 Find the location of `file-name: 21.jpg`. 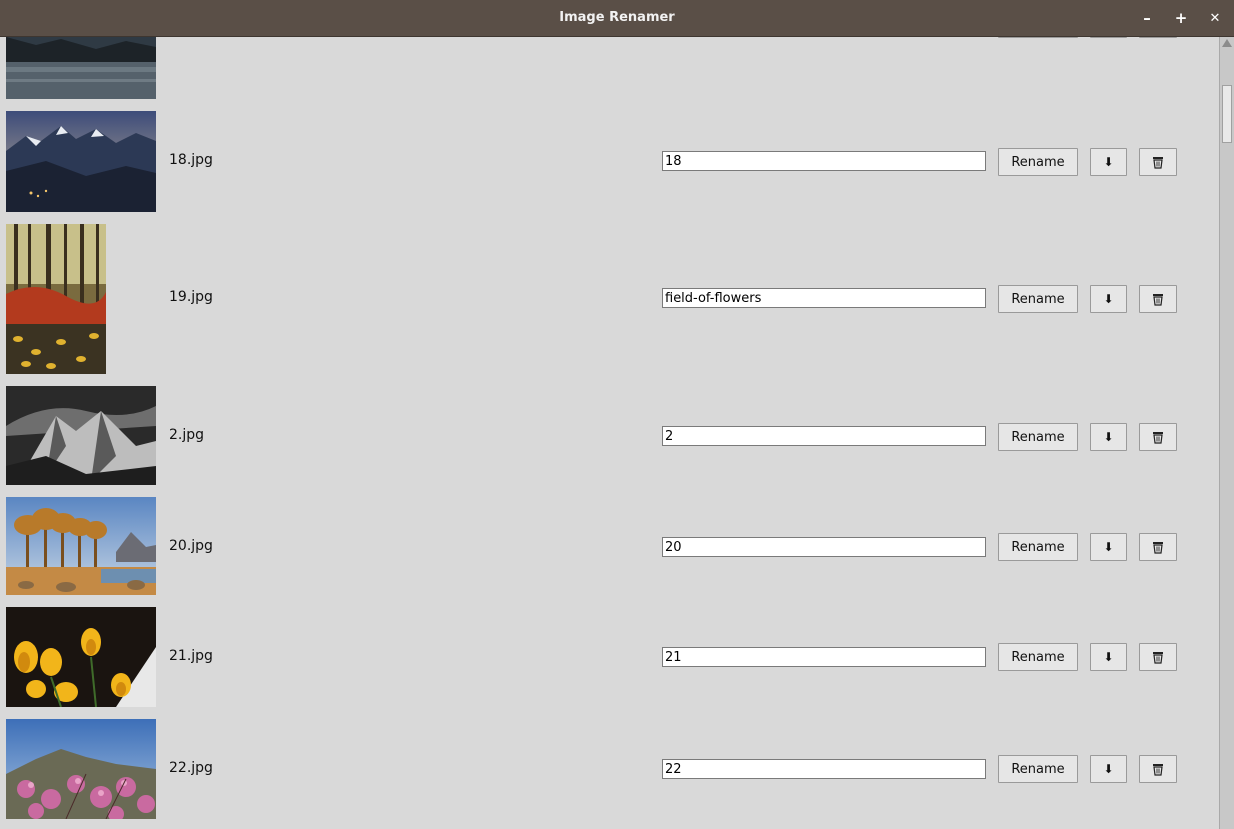

file-name: 21.jpg is located at coordinates (191, 656).